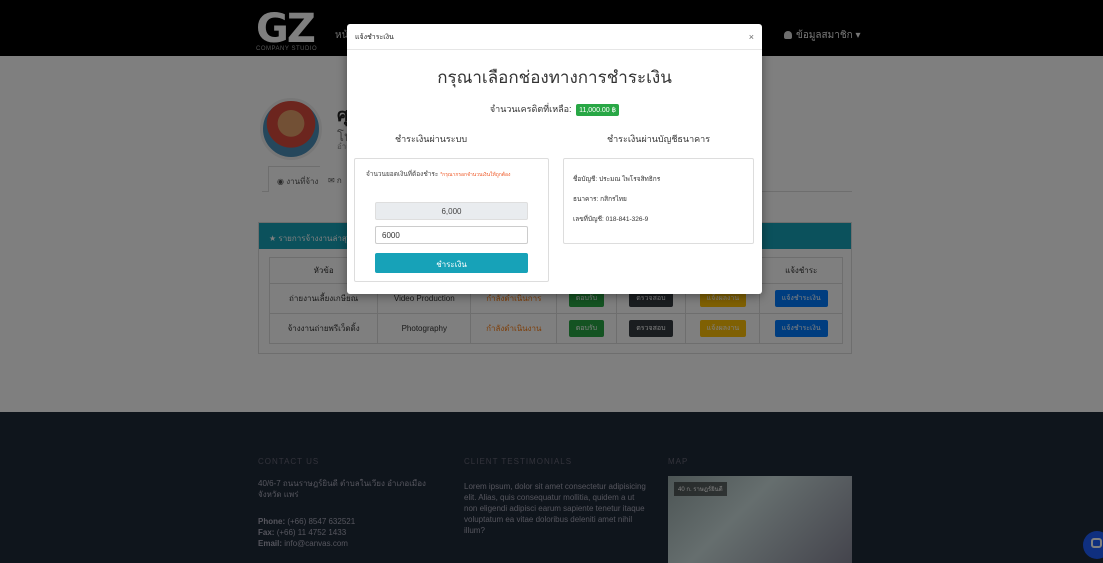 The height and width of the screenshot is (563, 1103). What do you see at coordinates (374, 37) in the screenshot?
I see `modal-header-title: แจ้งชำระเงิน` at bounding box center [374, 37].